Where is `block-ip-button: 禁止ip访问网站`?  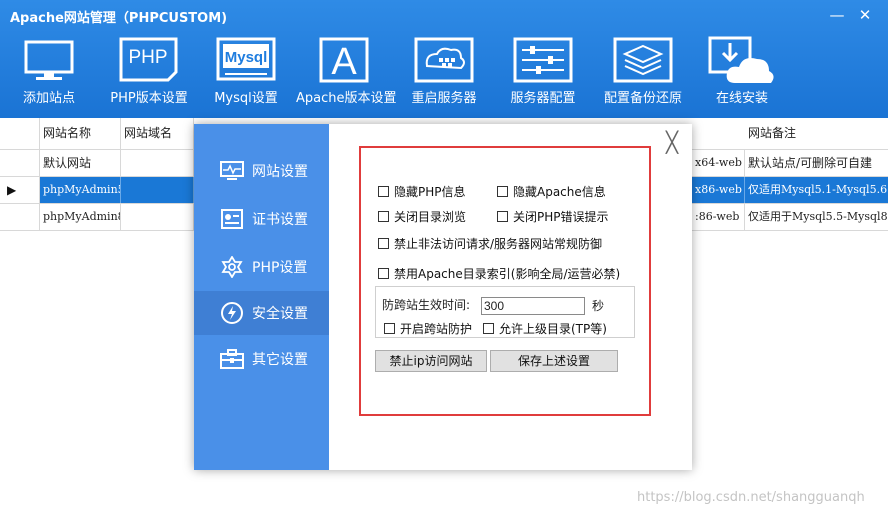
block-ip-button: 禁止ip访问网站 is located at coordinates (431, 361).